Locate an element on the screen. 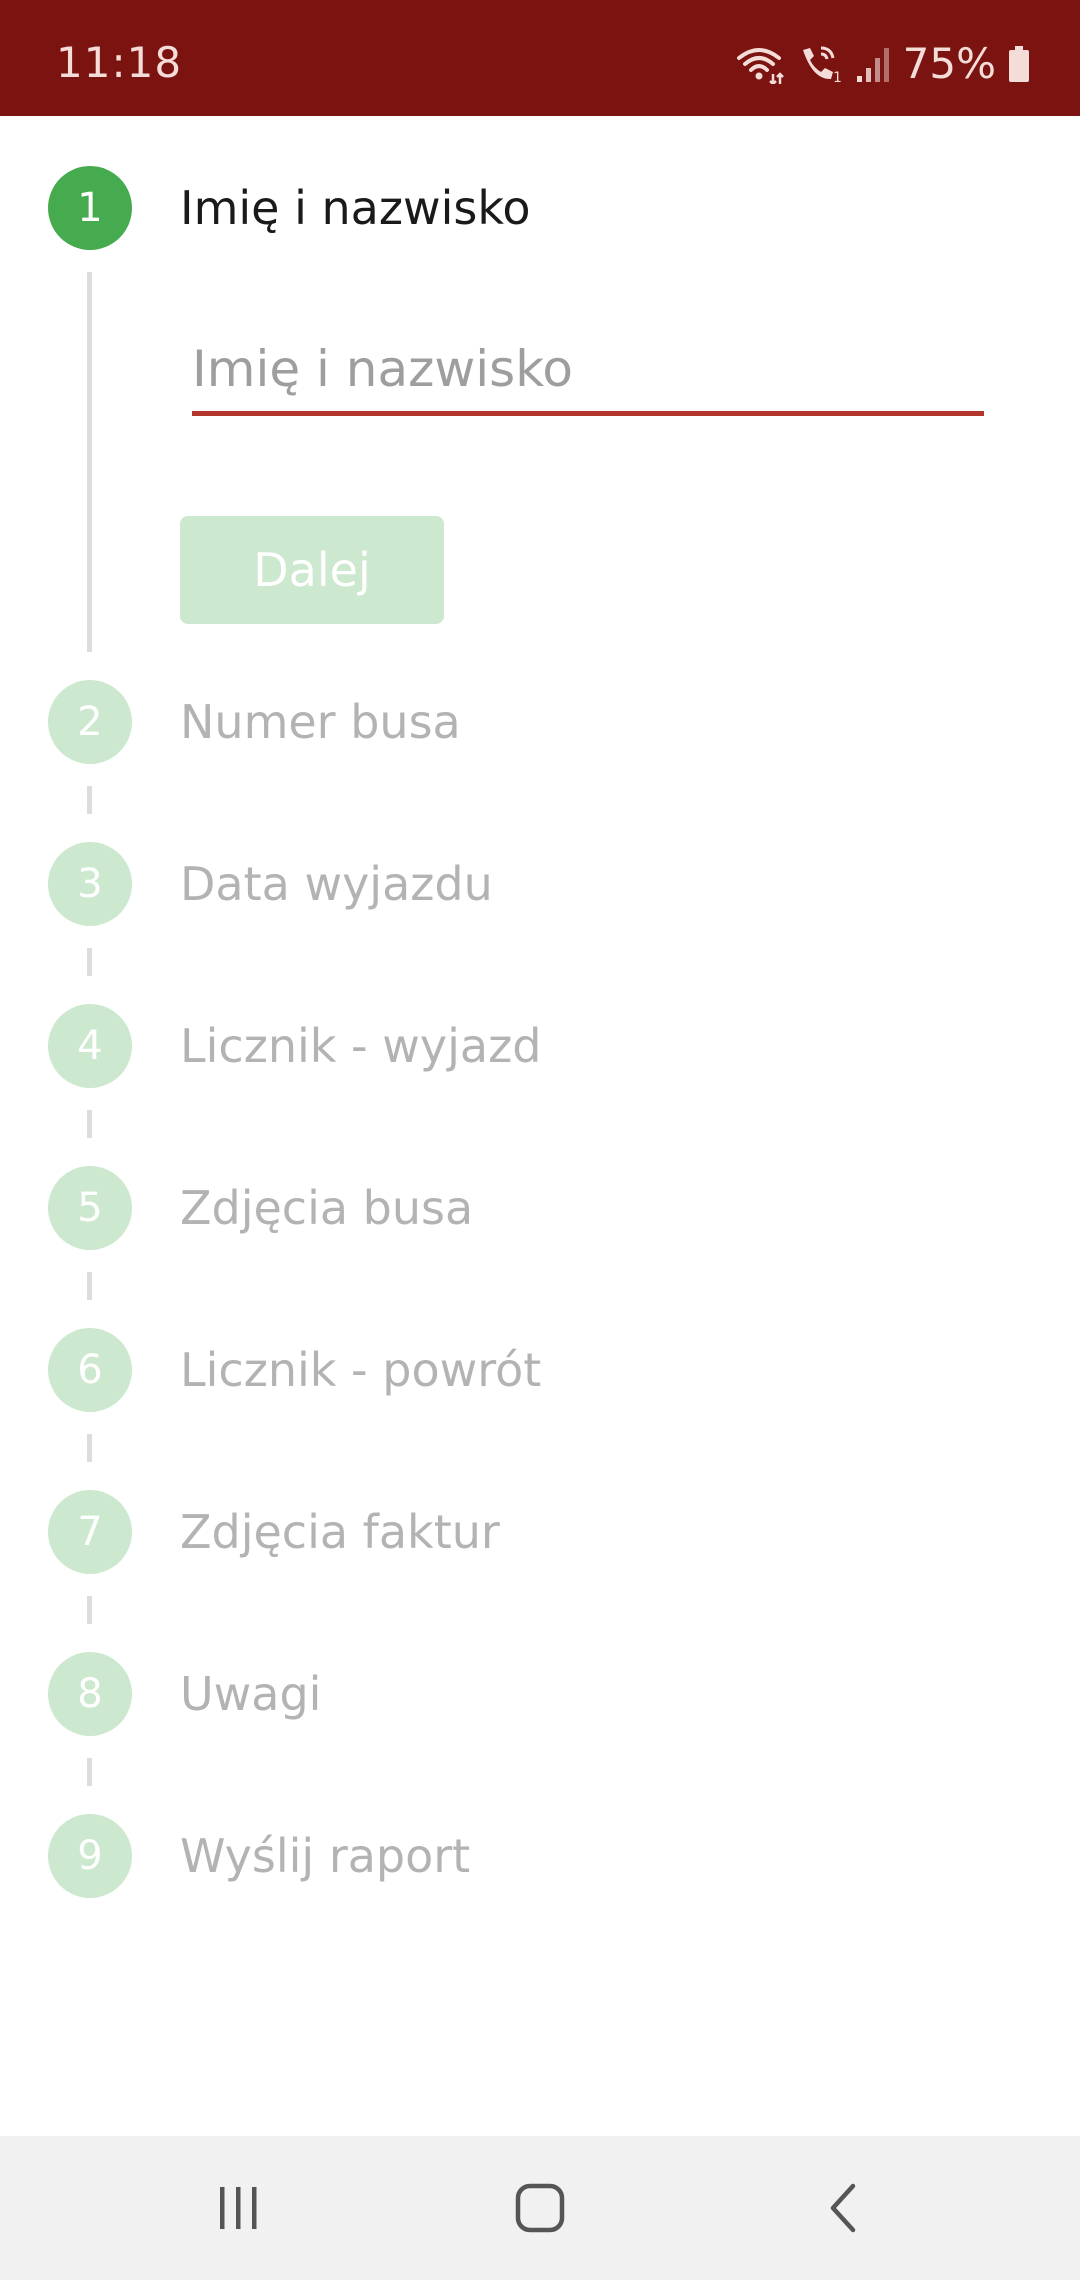  step-7-connector is located at coordinates (89, 1610).